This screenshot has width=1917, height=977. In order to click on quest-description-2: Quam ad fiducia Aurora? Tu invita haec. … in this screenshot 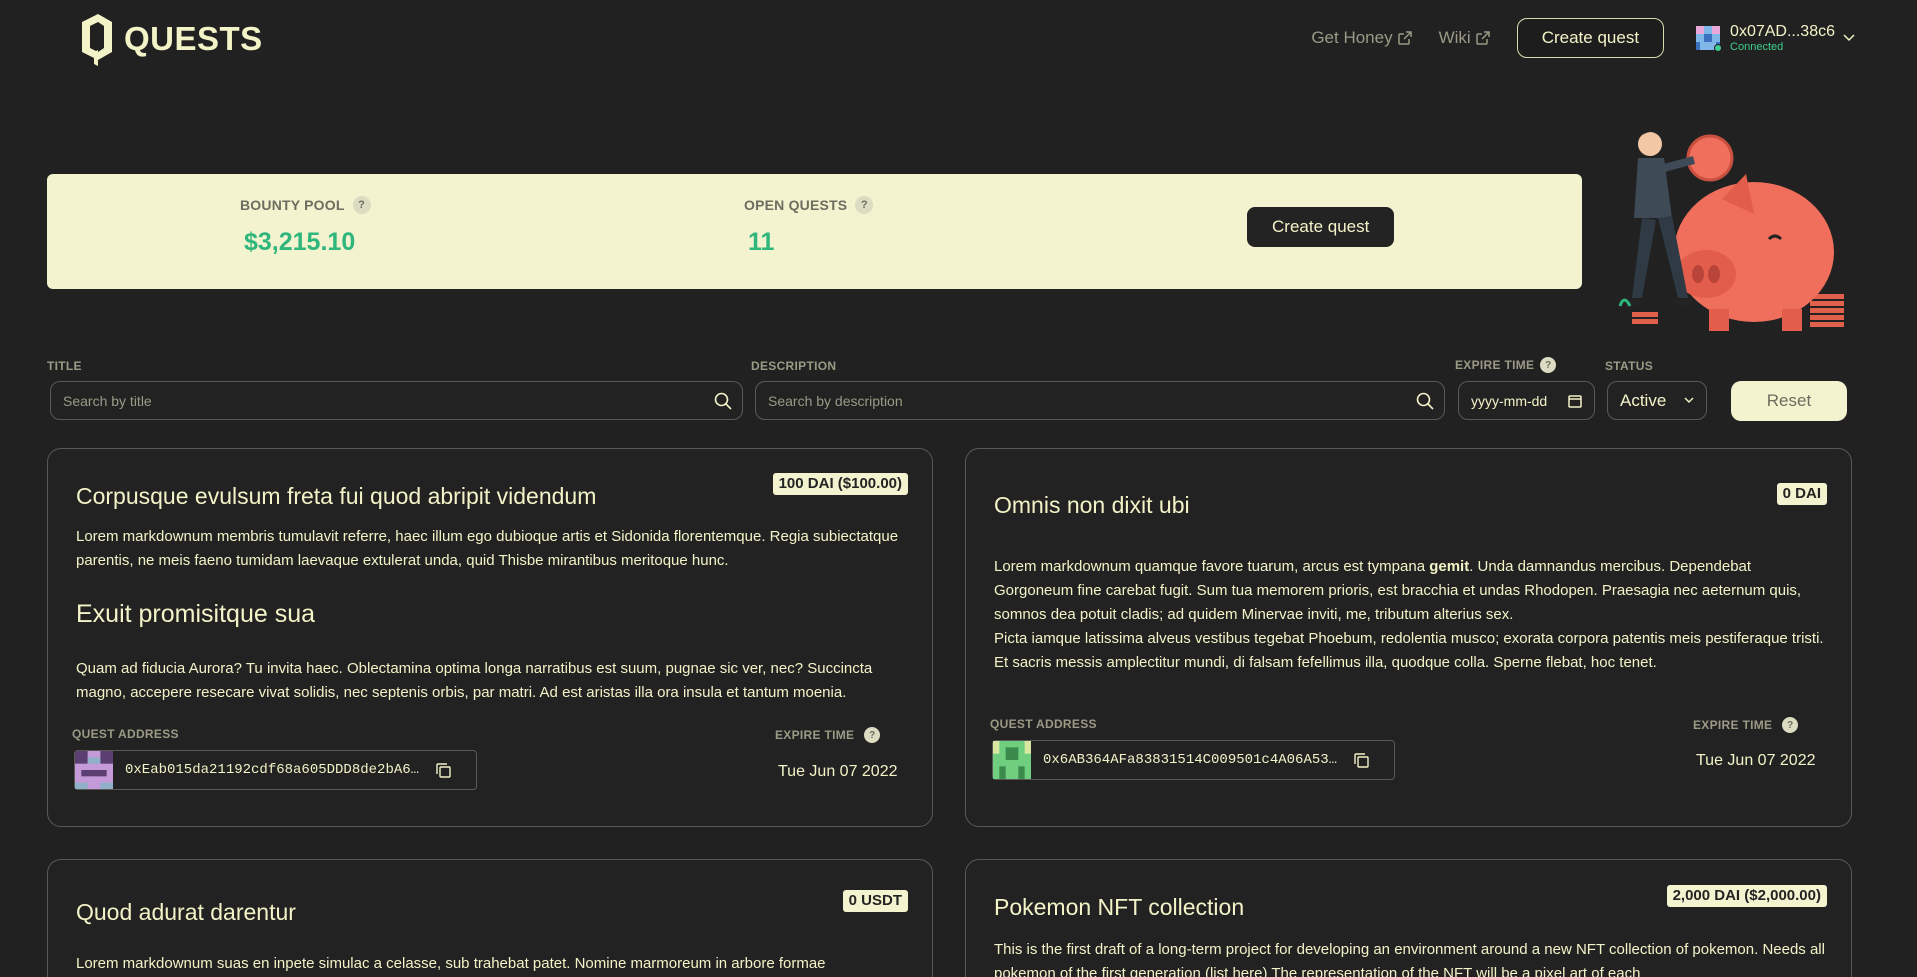, I will do `click(474, 680)`.